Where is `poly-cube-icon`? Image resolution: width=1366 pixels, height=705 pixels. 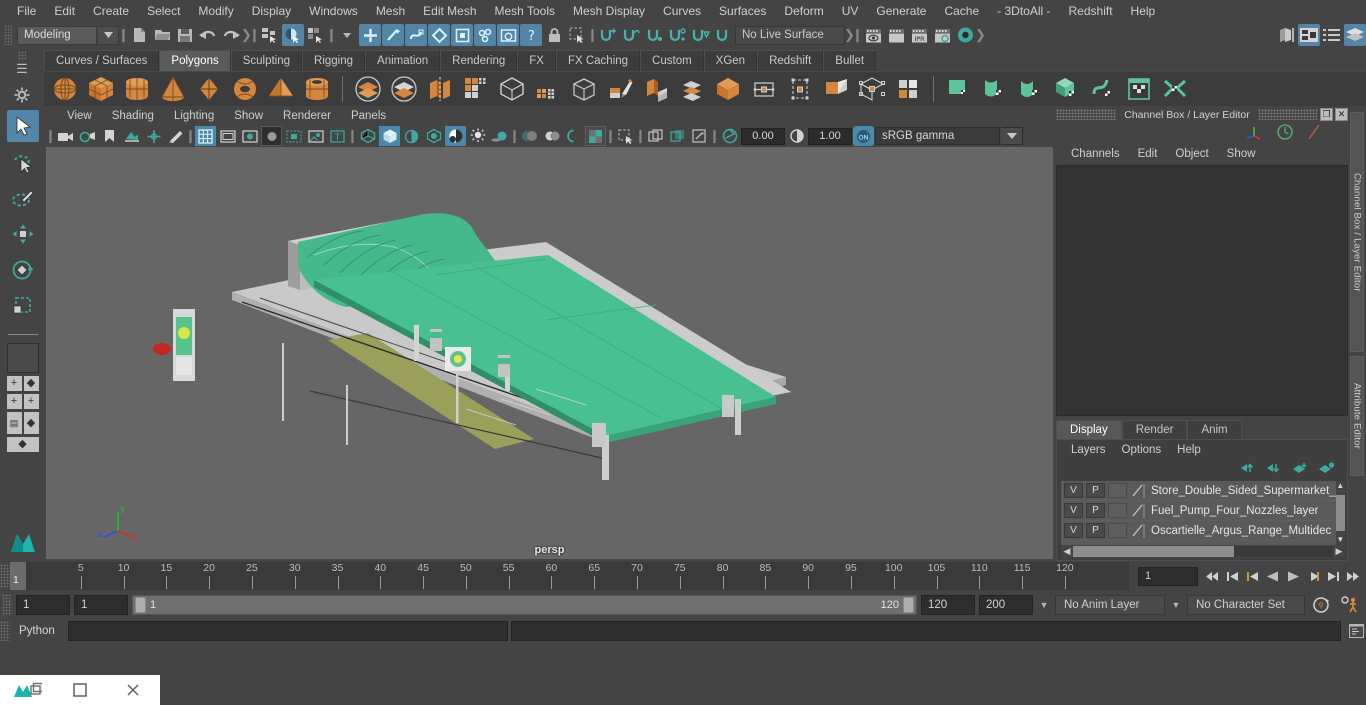 poly-cube-icon is located at coordinates (101, 89).